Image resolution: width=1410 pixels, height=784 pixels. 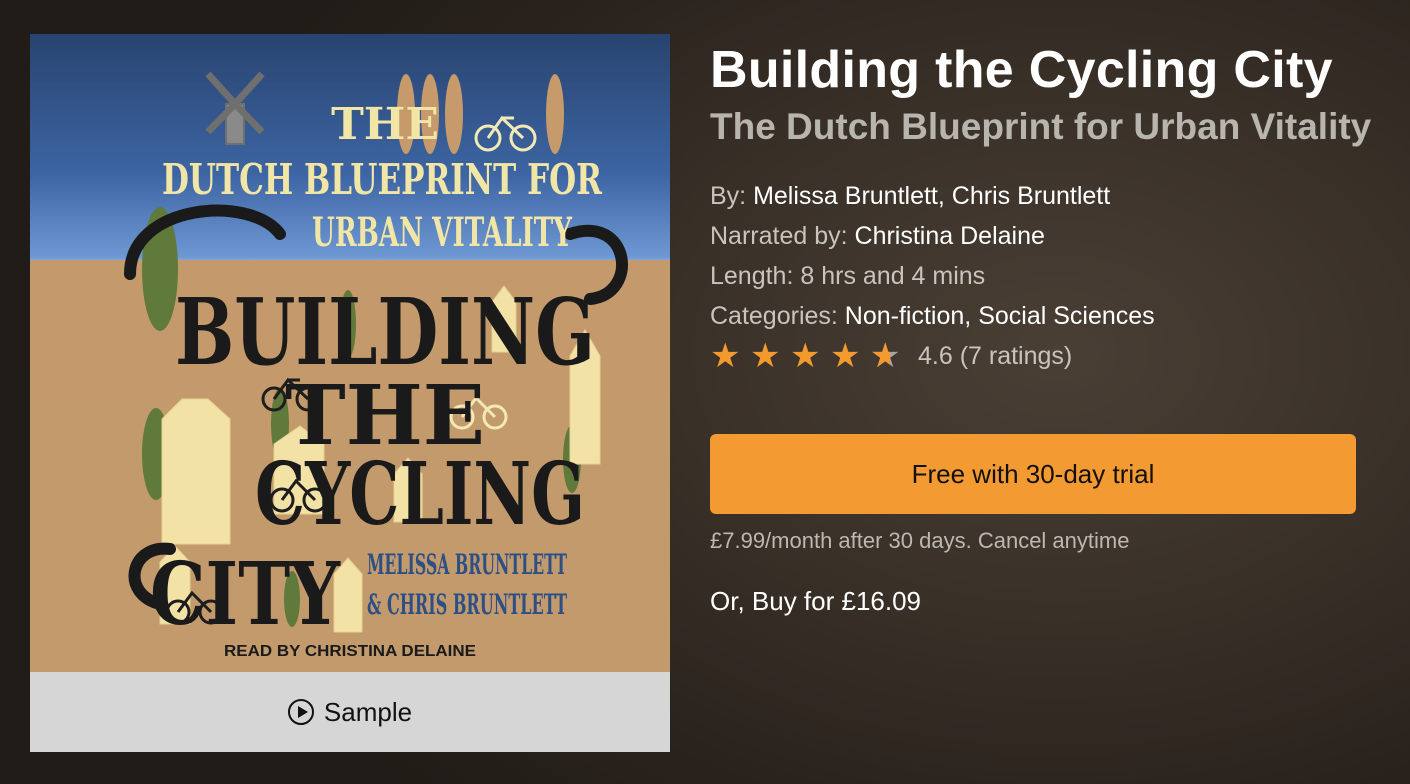 I want to click on length-value: 8 hrs and 4 mins, so click(x=893, y=276).